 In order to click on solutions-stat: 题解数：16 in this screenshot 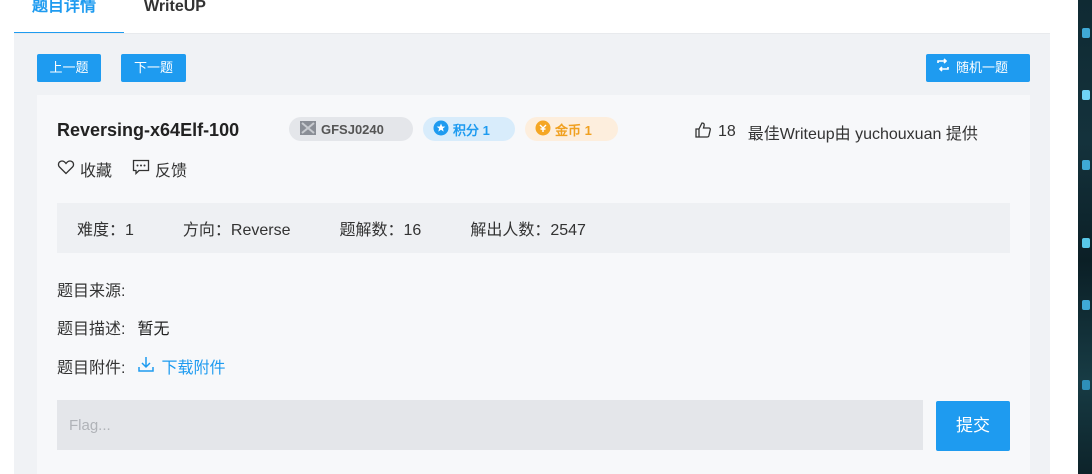, I will do `click(380, 230)`.